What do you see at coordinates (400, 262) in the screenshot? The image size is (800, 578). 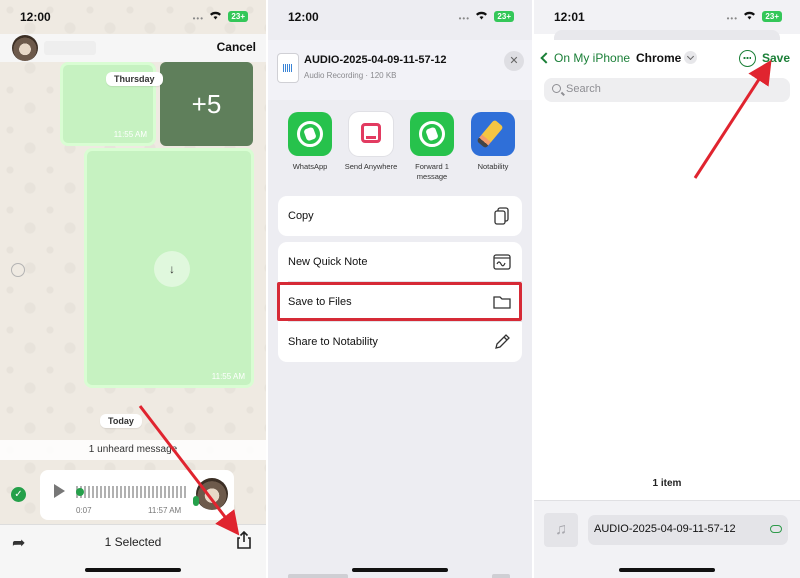 I see `action-quick-note: New Quick Note` at bounding box center [400, 262].